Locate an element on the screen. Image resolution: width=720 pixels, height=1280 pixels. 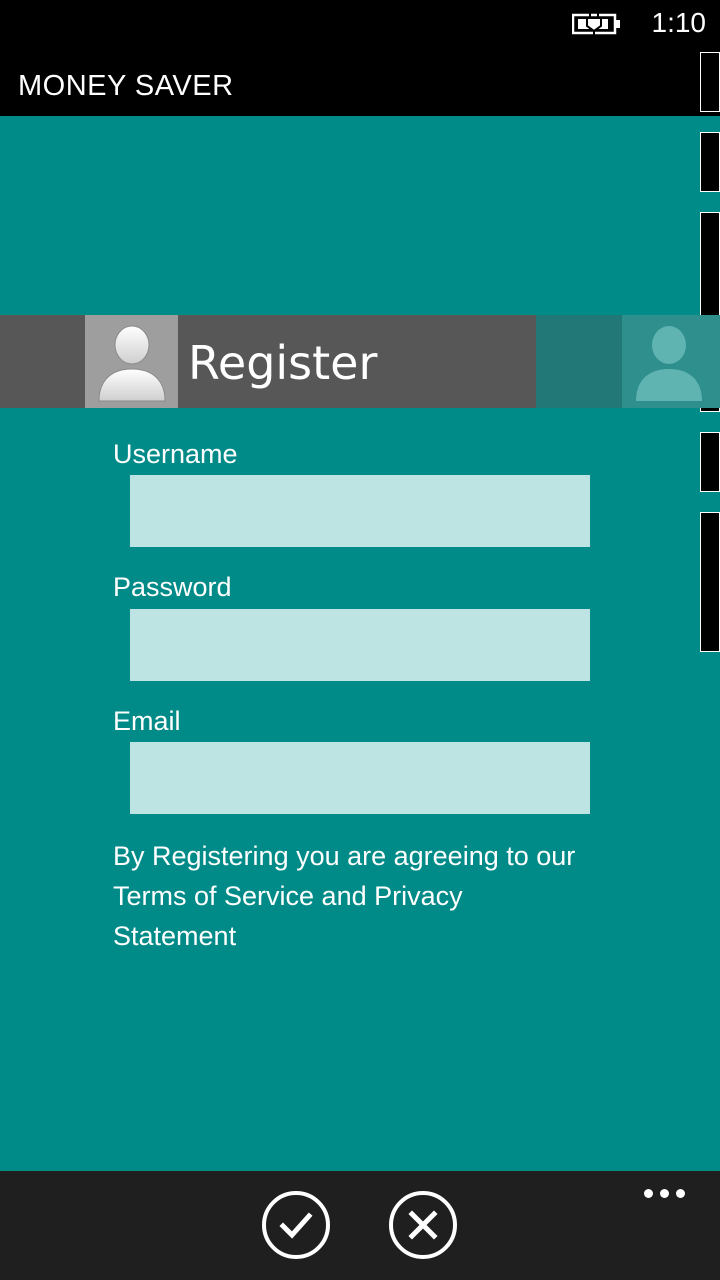
username-label: Username is located at coordinates (175, 454).